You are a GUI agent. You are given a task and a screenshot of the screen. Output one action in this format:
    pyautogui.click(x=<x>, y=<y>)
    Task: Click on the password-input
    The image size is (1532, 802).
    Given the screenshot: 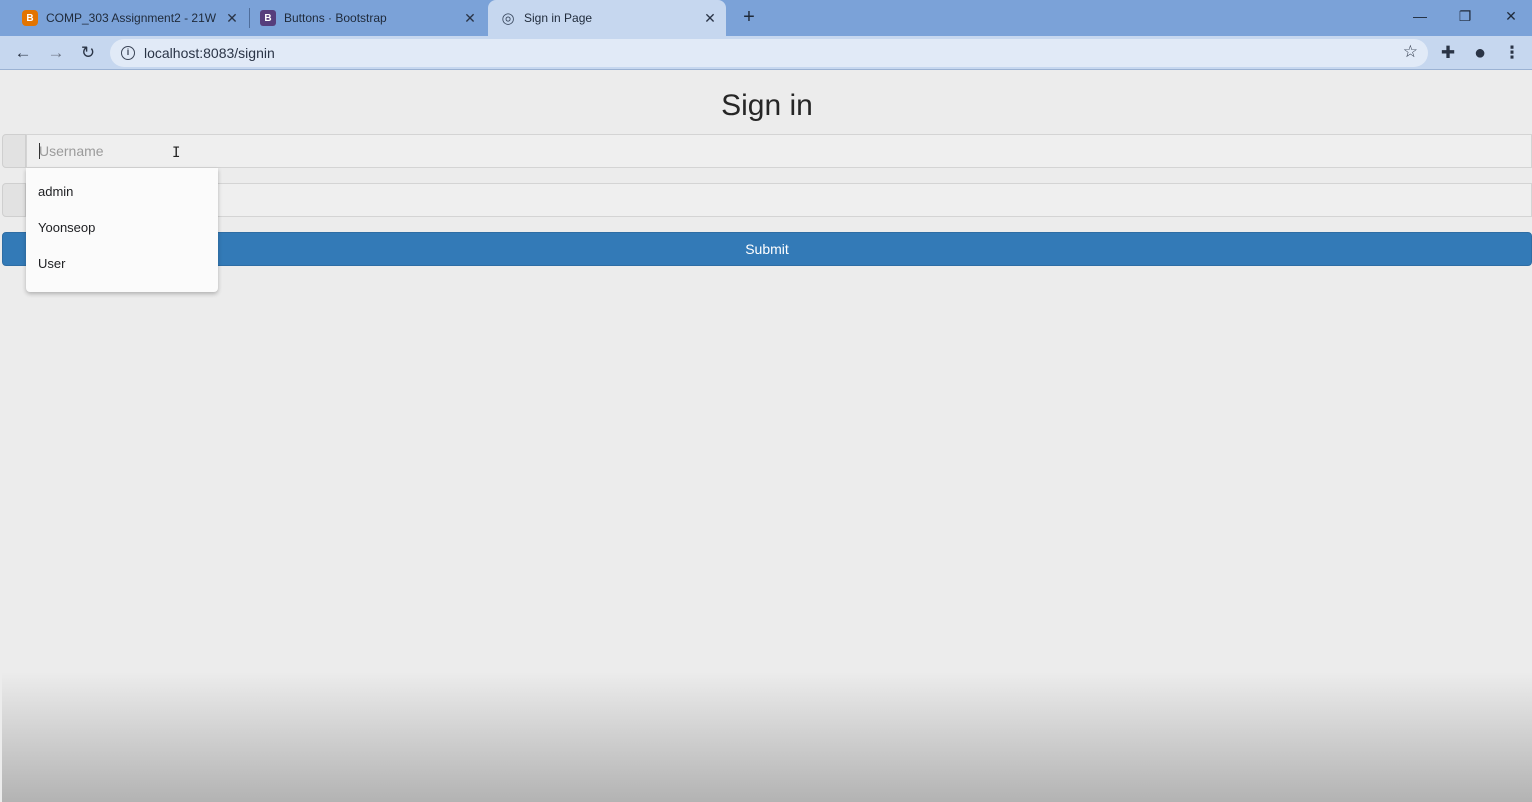 What is the action you would take?
    pyautogui.click(x=779, y=200)
    